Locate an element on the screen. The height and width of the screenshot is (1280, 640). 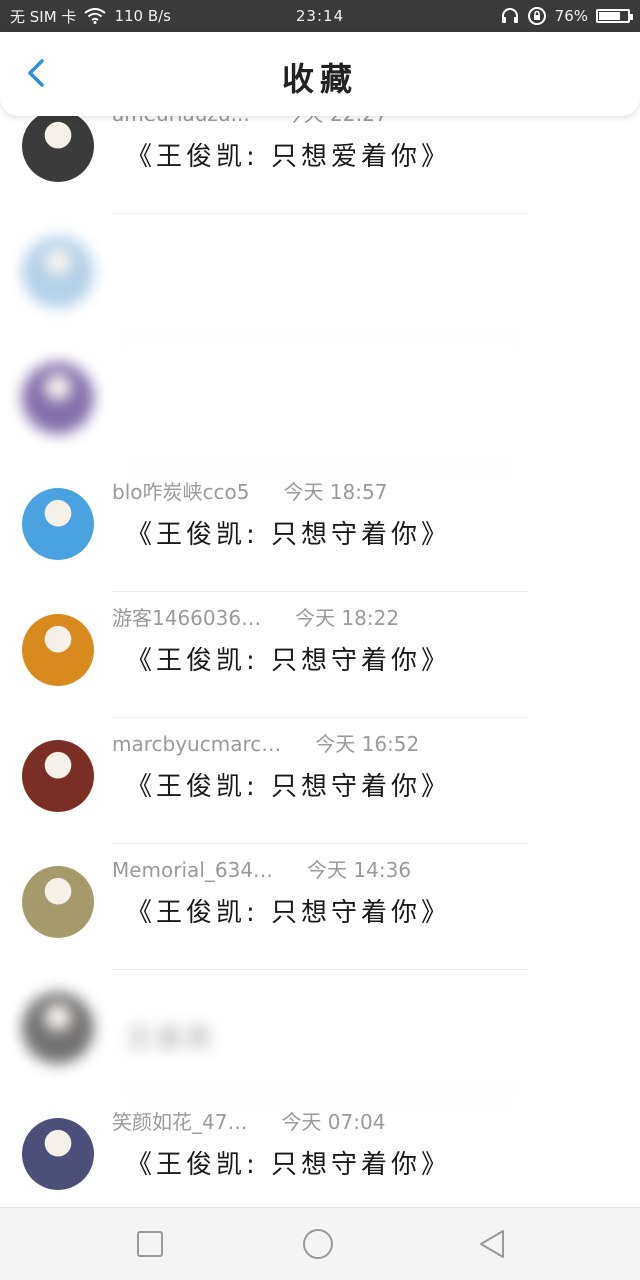
battery-percent: 76% is located at coordinates (571, 16).